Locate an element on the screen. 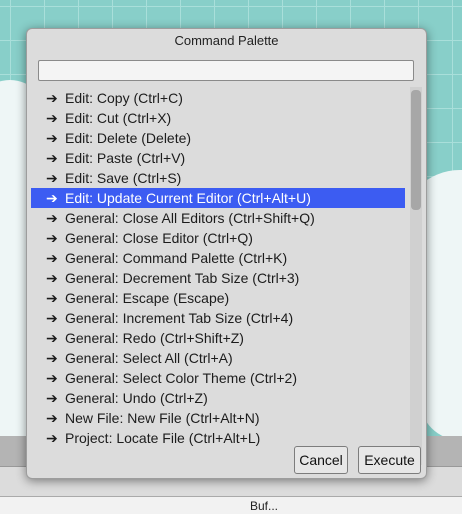 The height and width of the screenshot is (514, 462). command-item: ➔ General: Decrement Tab Size (Ctrl+3) is located at coordinates (218, 278).